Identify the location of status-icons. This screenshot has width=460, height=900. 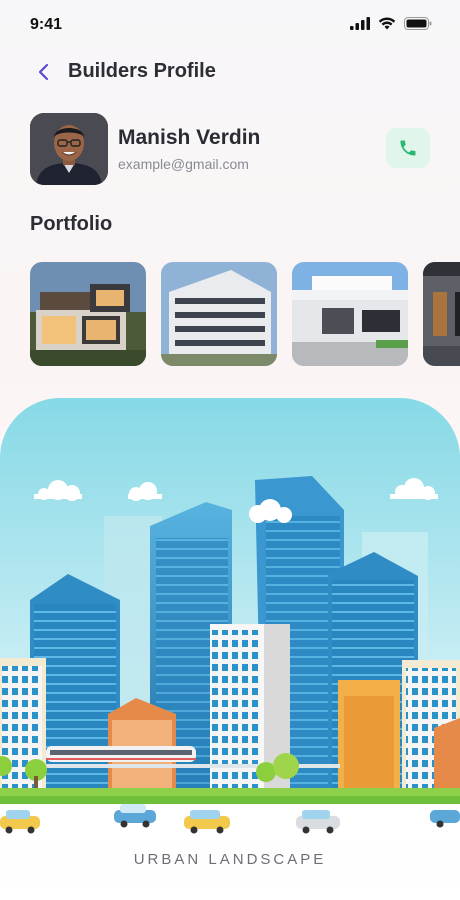
(391, 23).